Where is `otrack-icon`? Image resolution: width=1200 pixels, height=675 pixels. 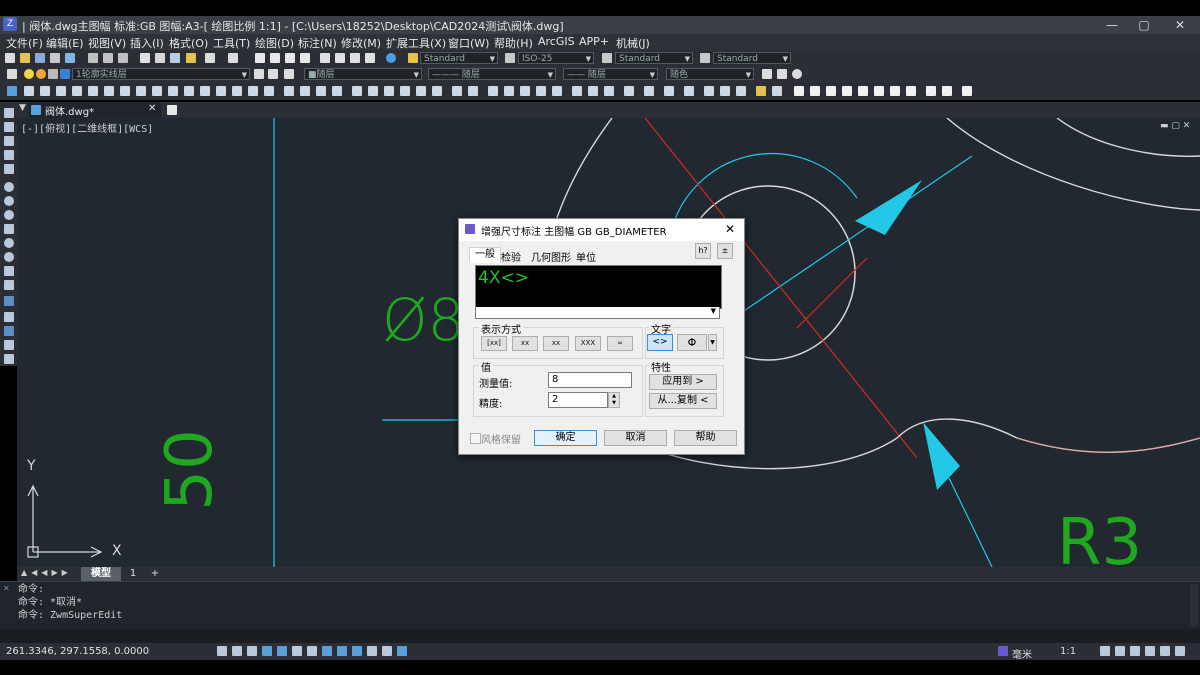
otrack-icon is located at coordinates (297, 651).